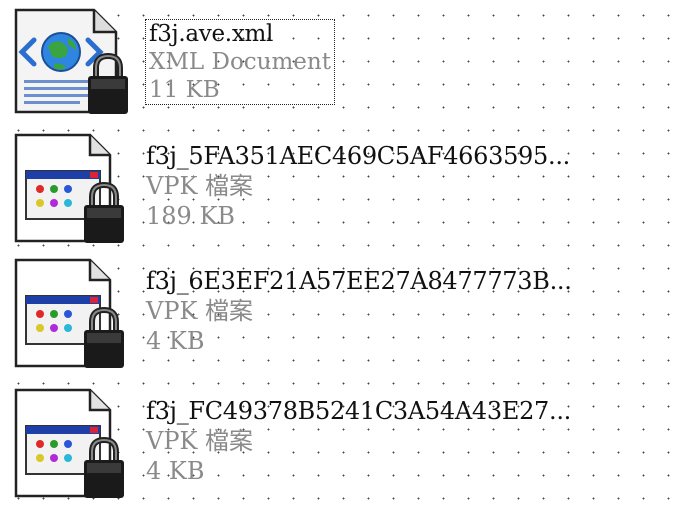  Describe the element at coordinates (211, 34) in the screenshot. I see `file-name: f3j.ave.xml` at that location.